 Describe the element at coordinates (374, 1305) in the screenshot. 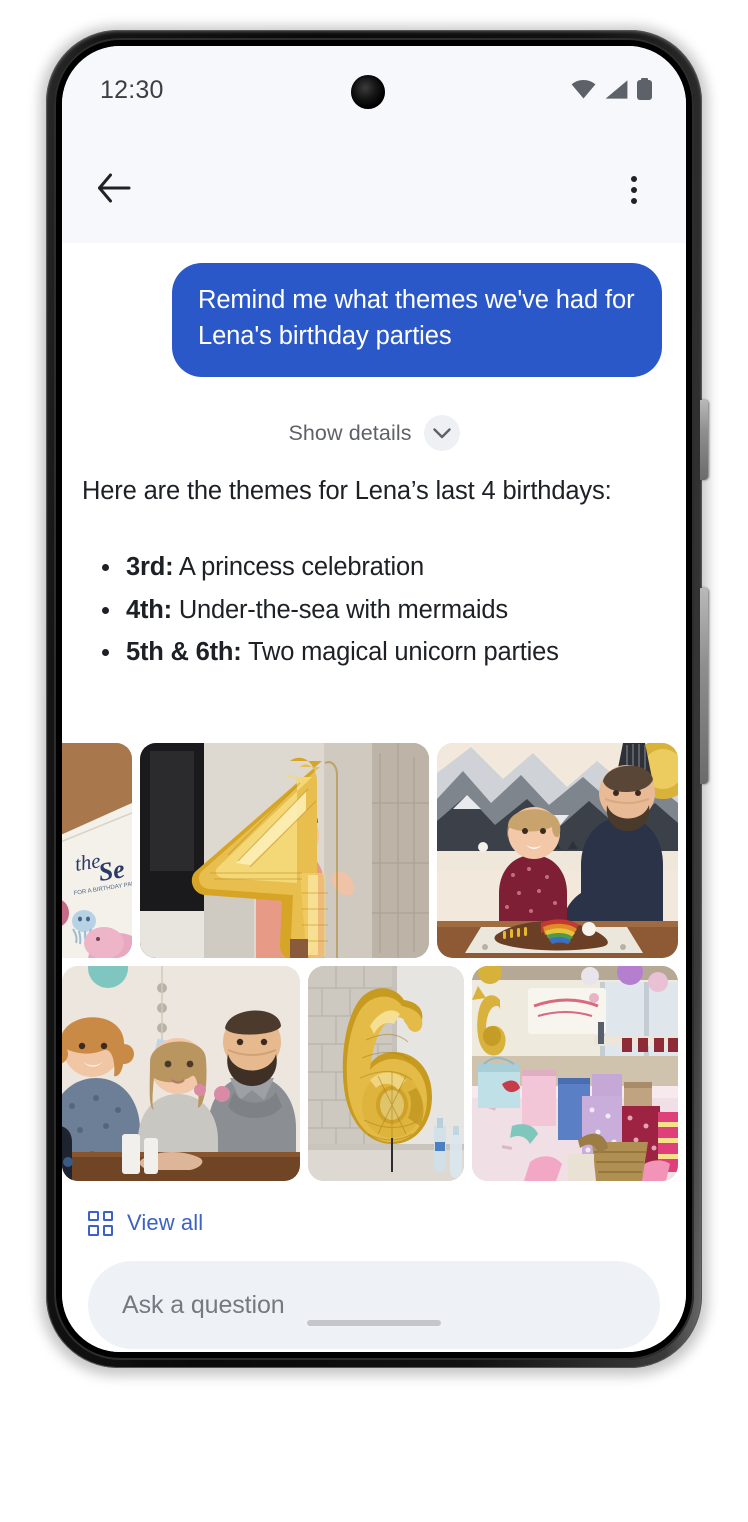

I see `question-input: Ask a question` at that location.